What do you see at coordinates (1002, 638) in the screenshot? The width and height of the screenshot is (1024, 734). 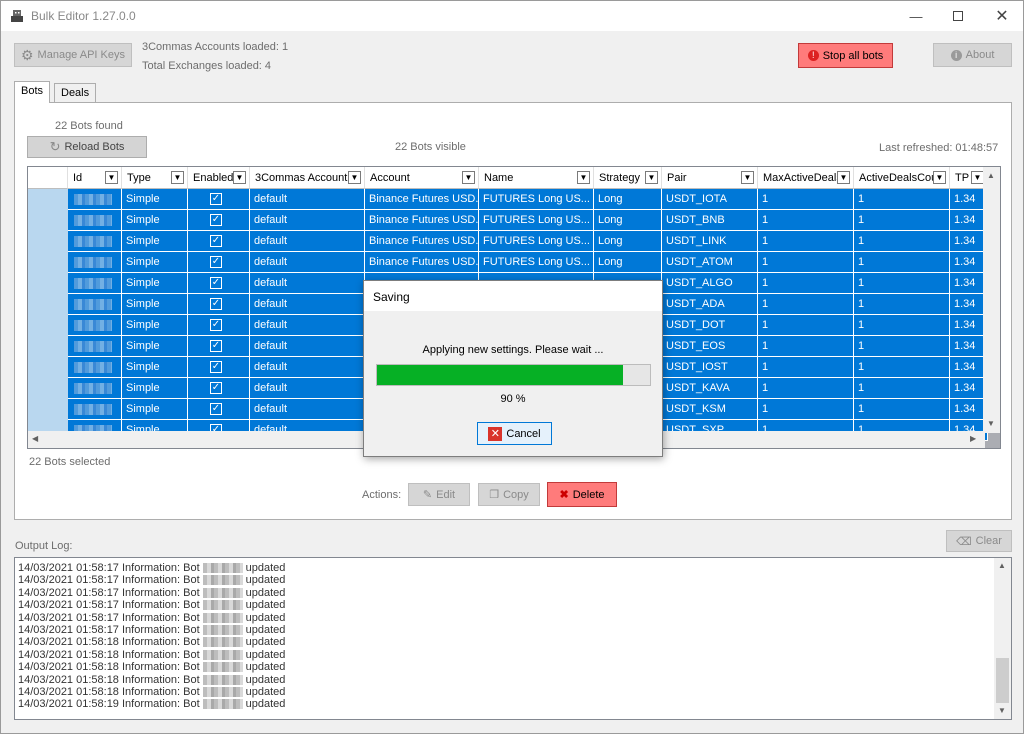 I see `log-scrollbar: ▲ ▼` at bounding box center [1002, 638].